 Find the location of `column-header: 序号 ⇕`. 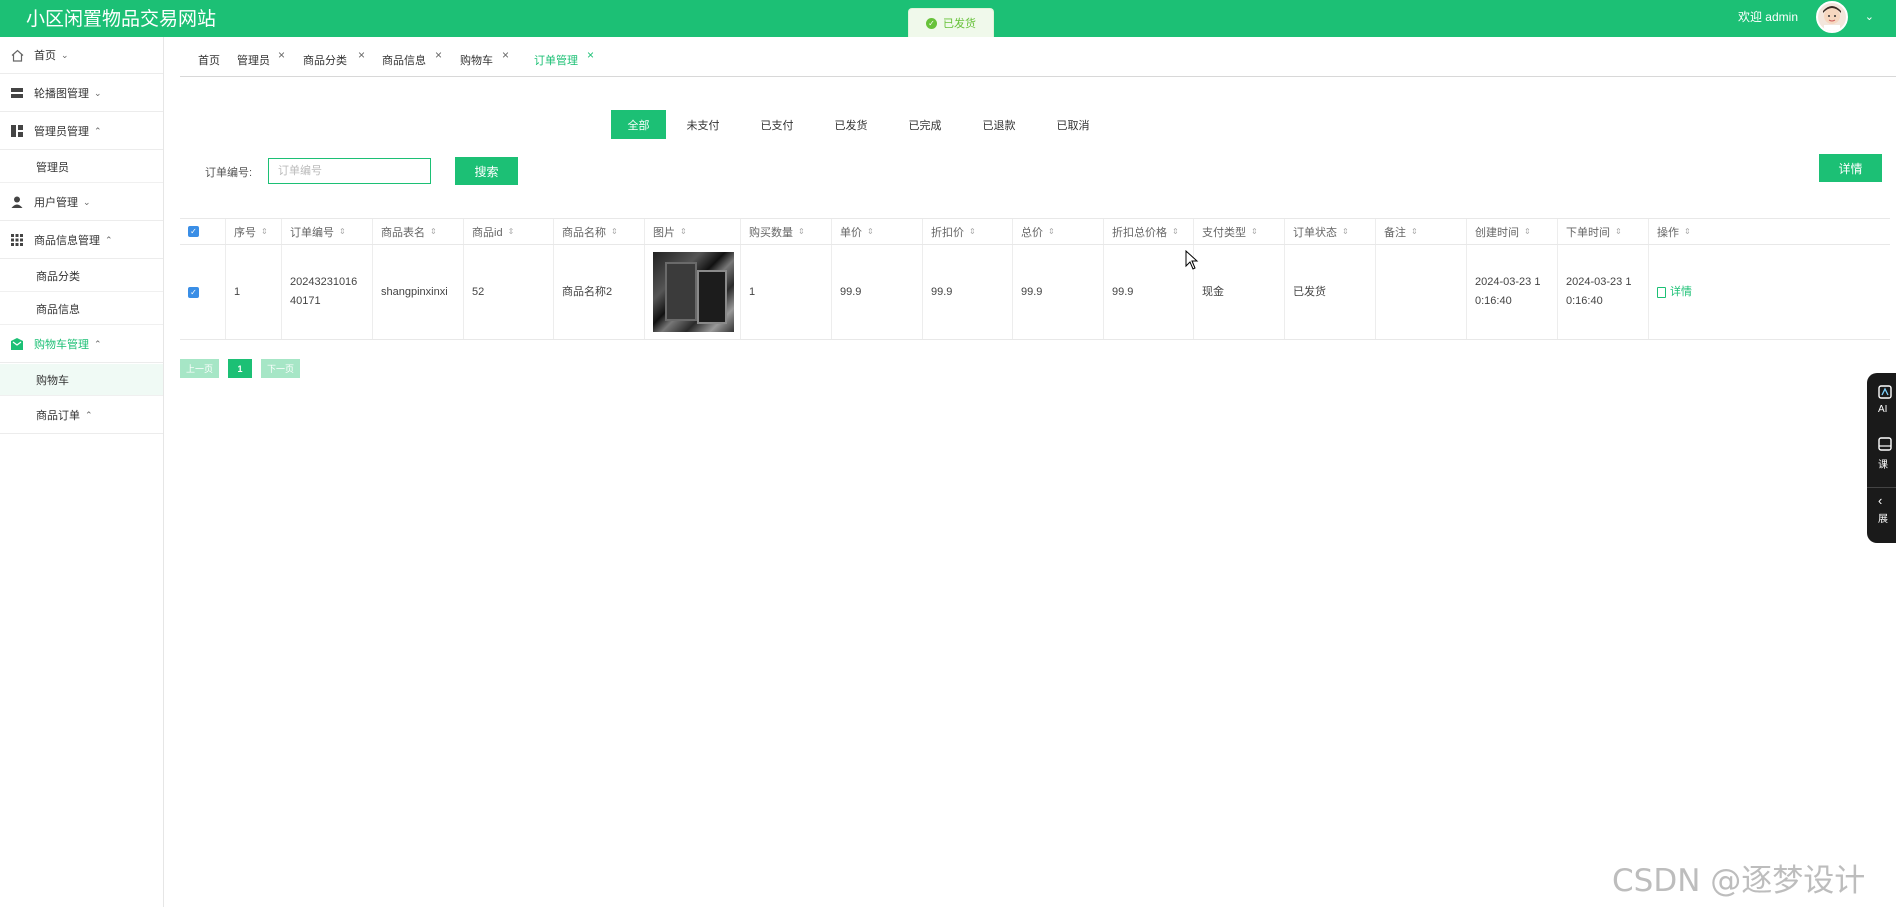

column-header: 序号 ⇕ is located at coordinates (253, 231).